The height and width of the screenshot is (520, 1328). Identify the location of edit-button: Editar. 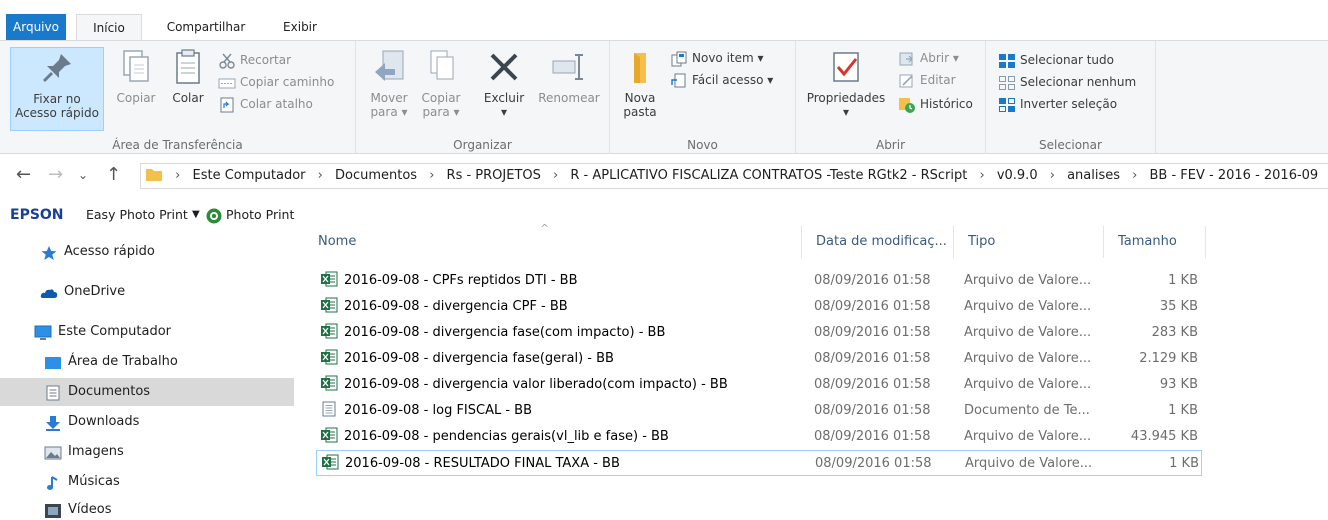
(927, 80).